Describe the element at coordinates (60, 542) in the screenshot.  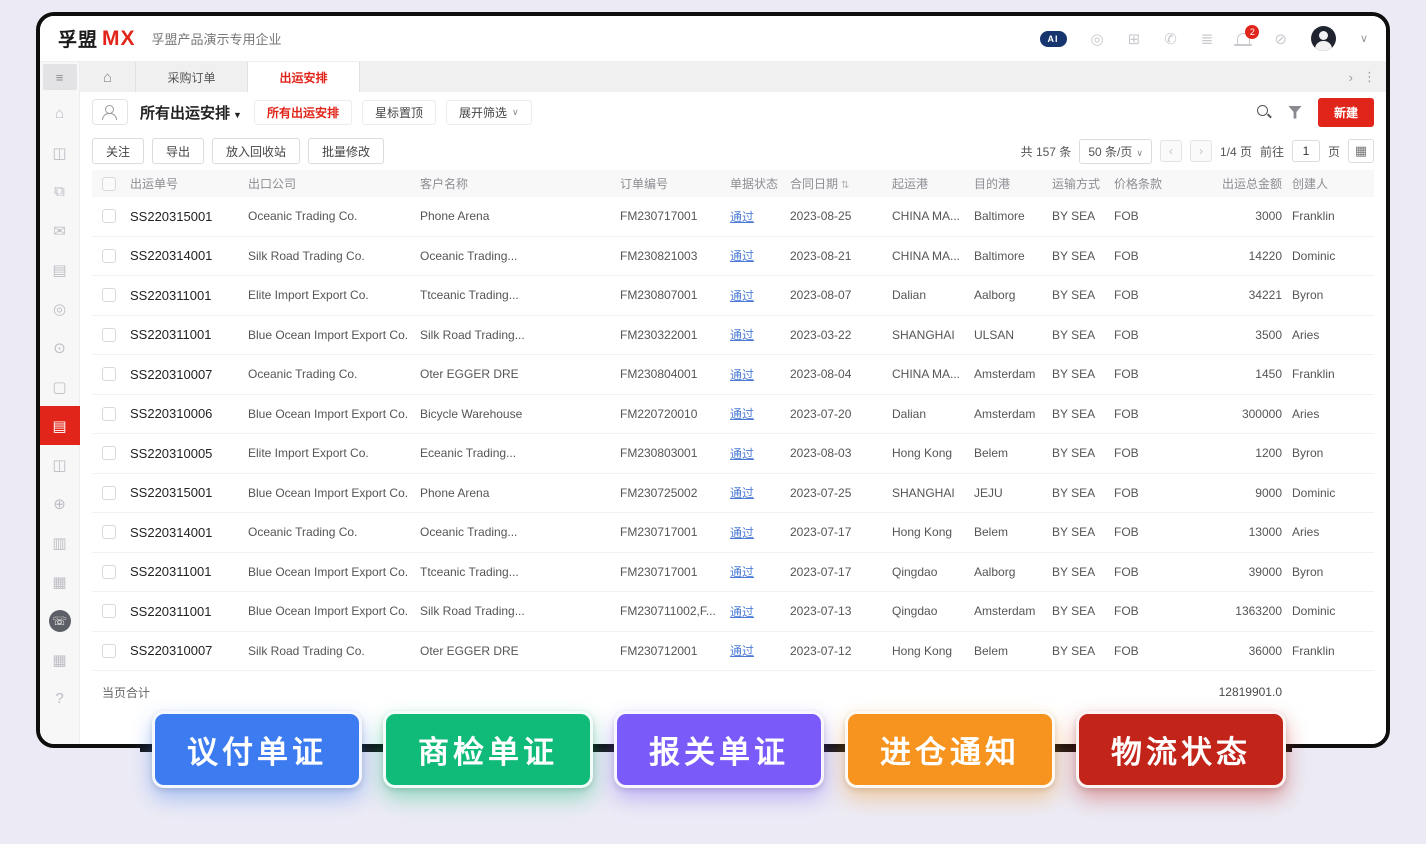
I see `sidebar-item-finance: ▥` at that location.